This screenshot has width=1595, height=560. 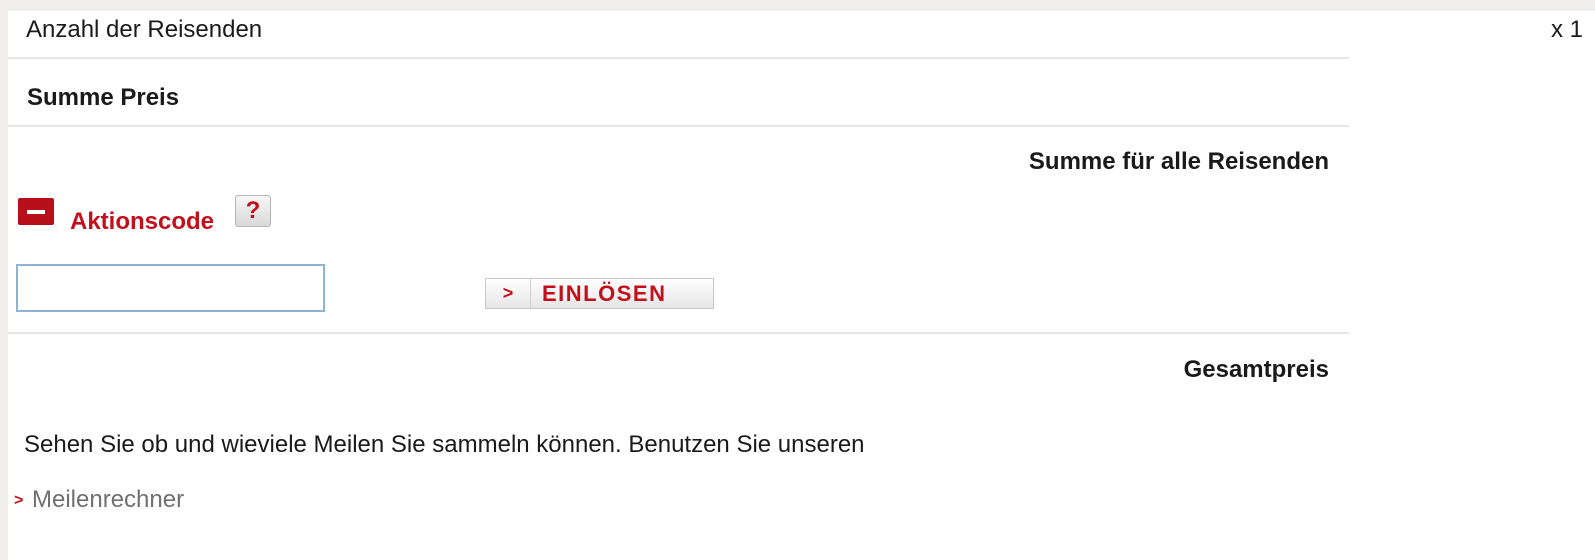 What do you see at coordinates (1256, 369) in the screenshot?
I see `total-label: Gesamtpreis` at bounding box center [1256, 369].